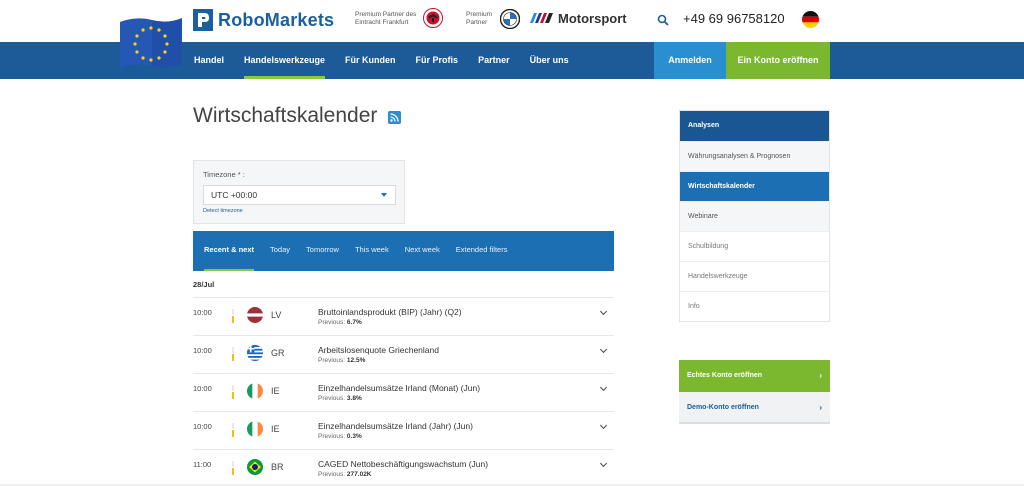 Image resolution: width=1024 pixels, height=486 pixels. Describe the element at coordinates (255, 391) in the screenshot. I see `ireland-flag-icon` at that location.